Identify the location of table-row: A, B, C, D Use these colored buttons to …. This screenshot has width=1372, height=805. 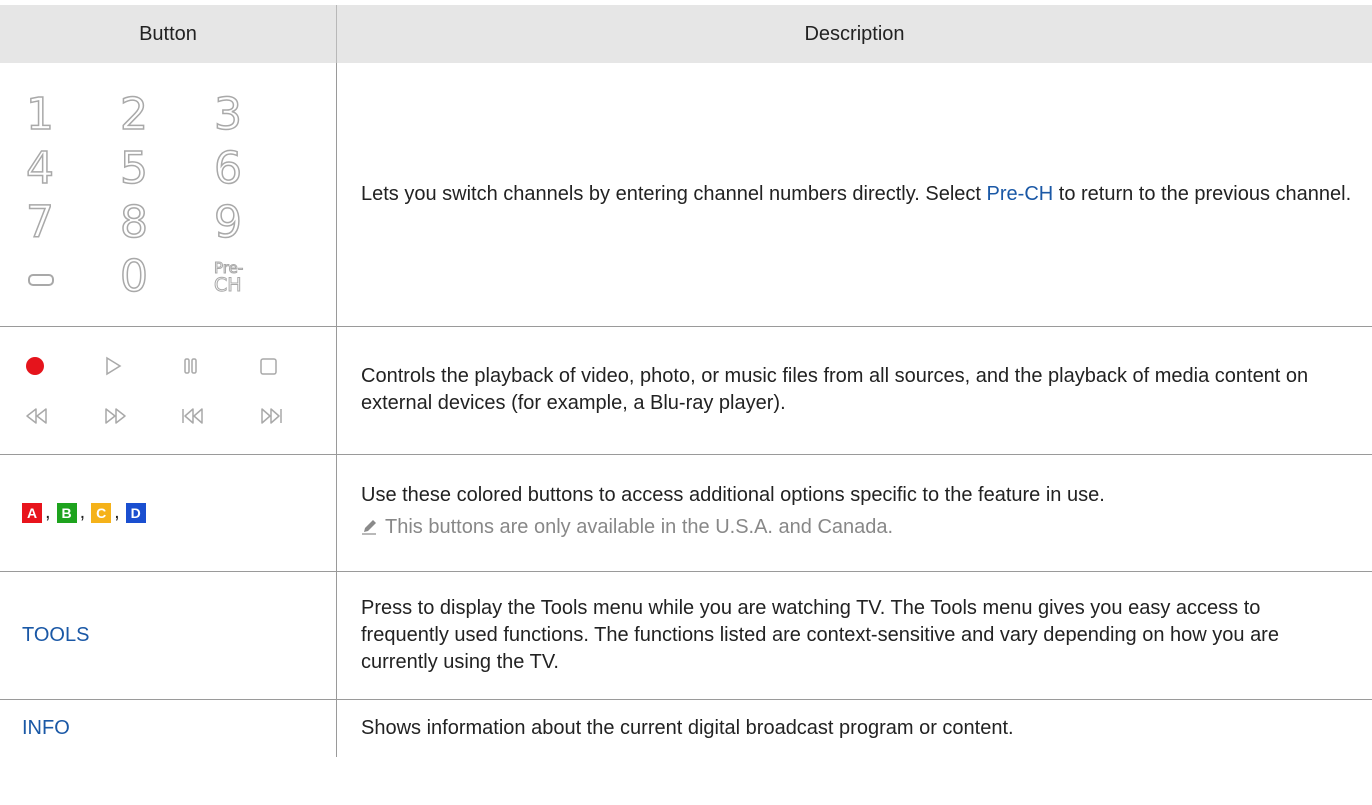
(686, 513).